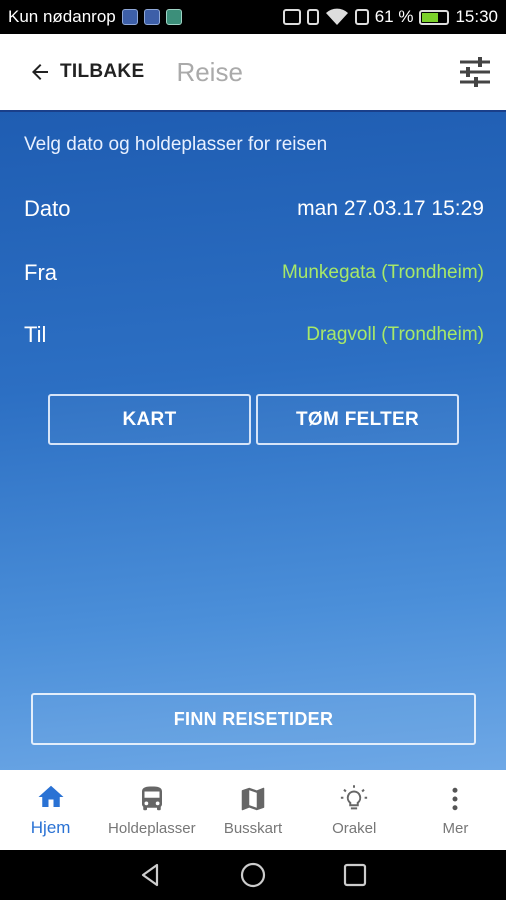 This screenshot has height=900, width=506. I want to click on nav-item-home: Hjem, so click(50, 810).